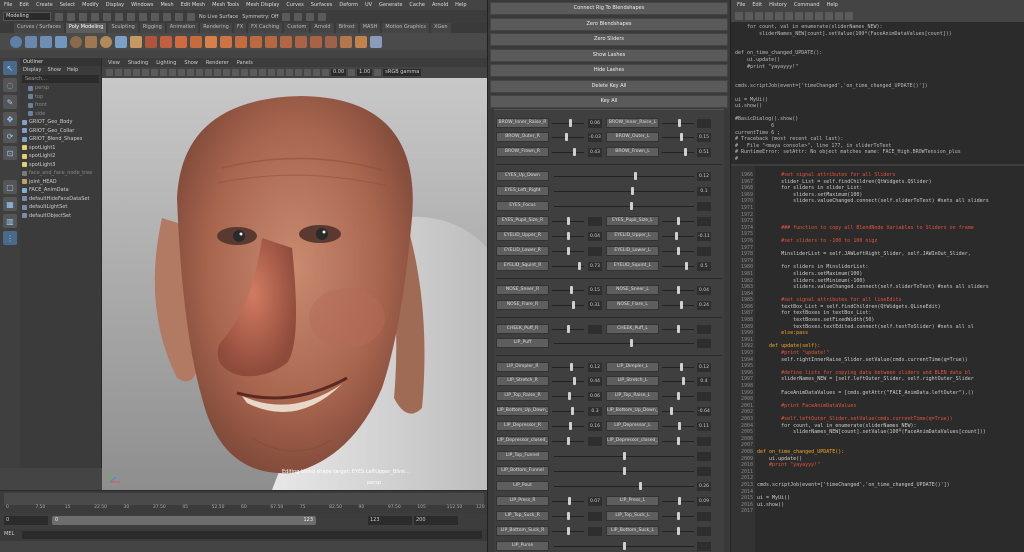  Describe the element at coordinates (567, 137) in the screenshot. I see `slider-brow_outer_r-handle` at that location.